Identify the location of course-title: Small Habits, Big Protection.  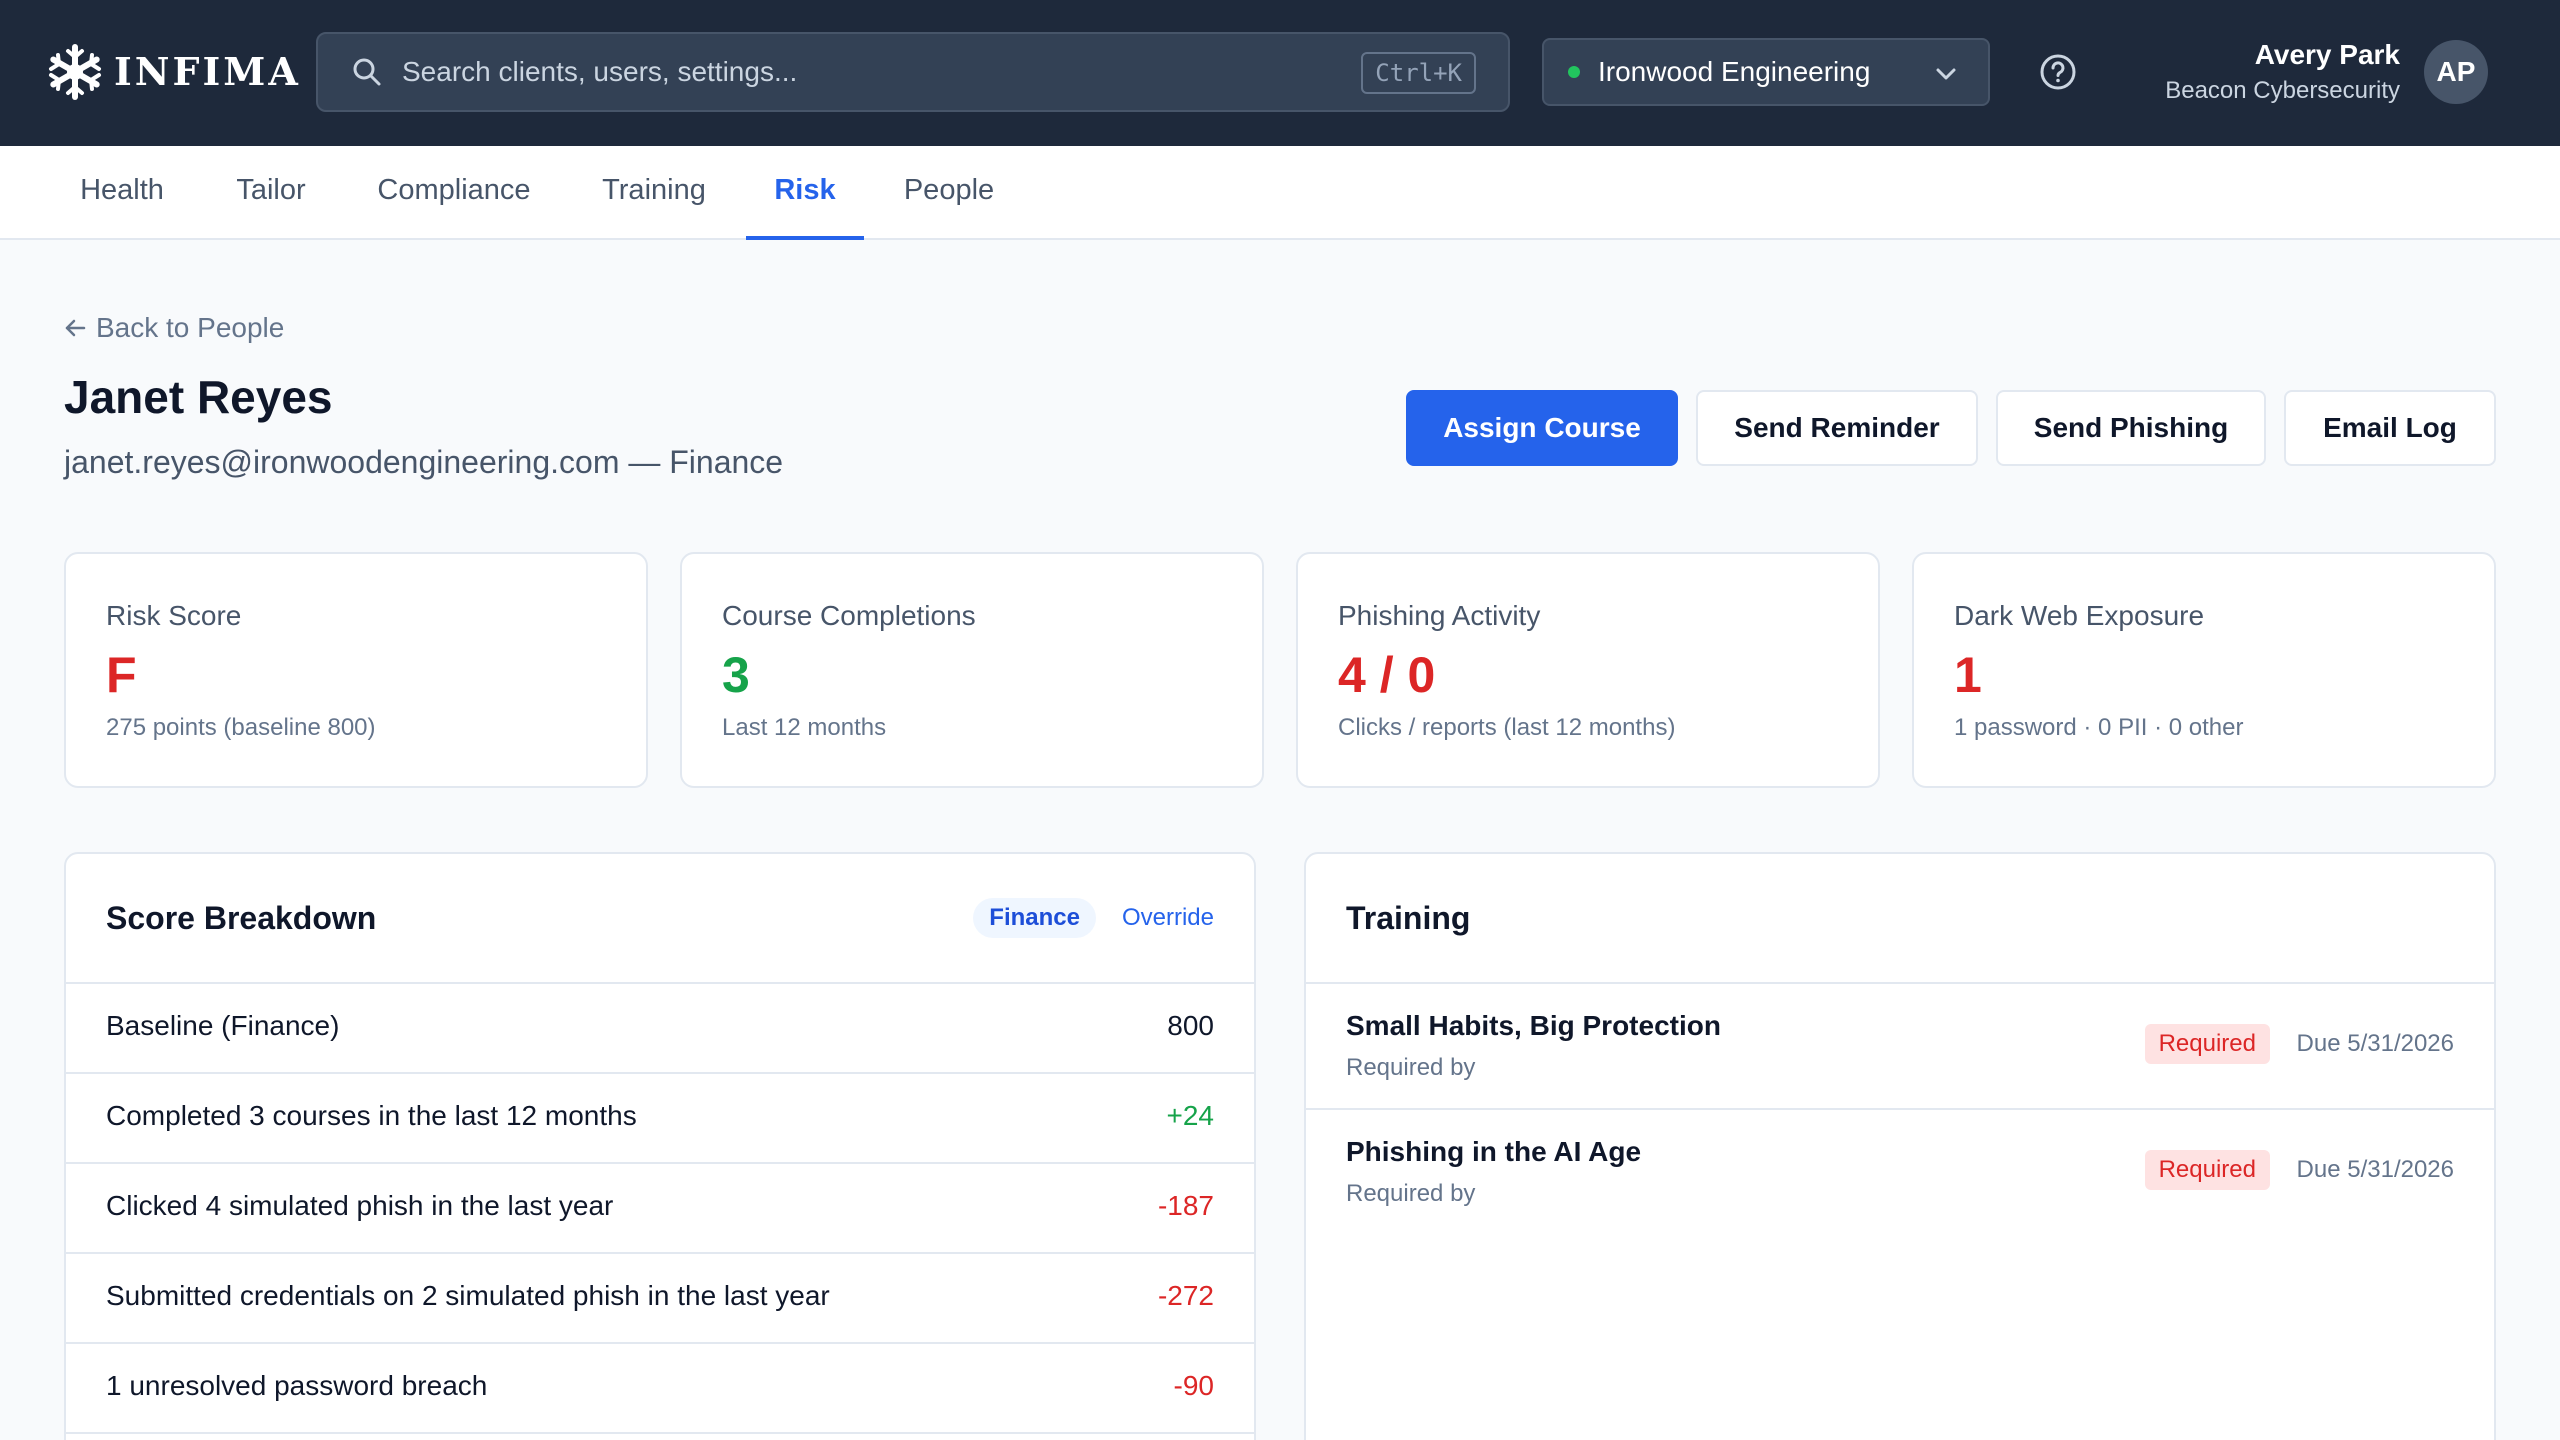
(1533, 1025).